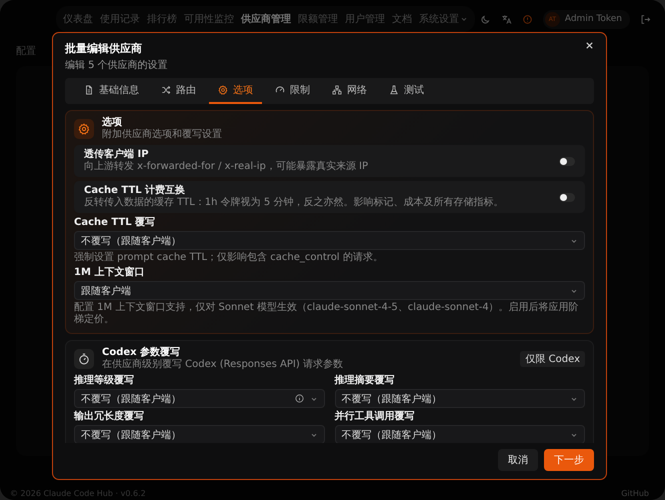 This screenshot has width=665, height=500. I want to click on toggle-title: 透传客户端 IP, so click(117, 154).